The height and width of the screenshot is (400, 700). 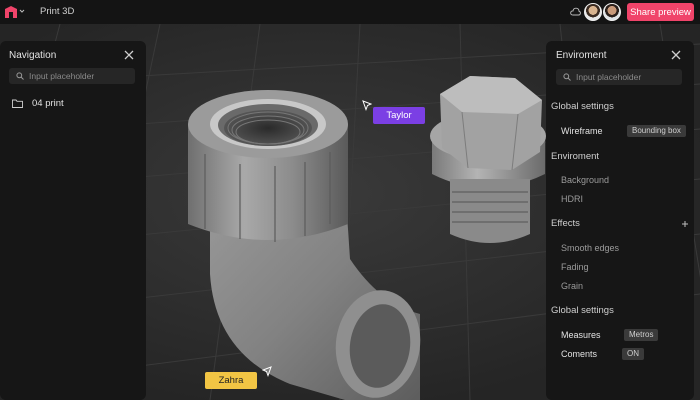 I want to click on app-title: Print 3D, so click(x=57, y=11).